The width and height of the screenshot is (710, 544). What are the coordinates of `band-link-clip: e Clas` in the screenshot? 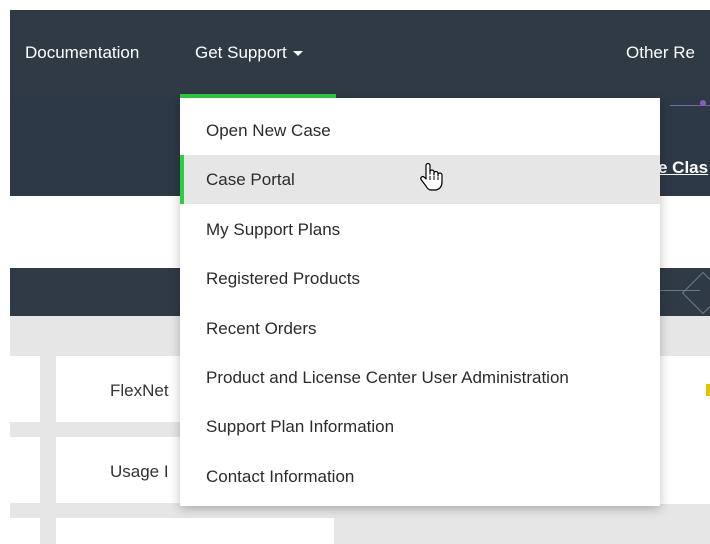 It's located at (684, 170).